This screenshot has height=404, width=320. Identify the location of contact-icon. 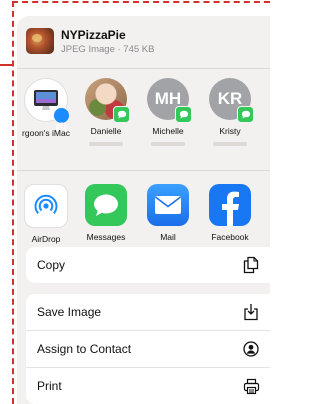
(251, 349).